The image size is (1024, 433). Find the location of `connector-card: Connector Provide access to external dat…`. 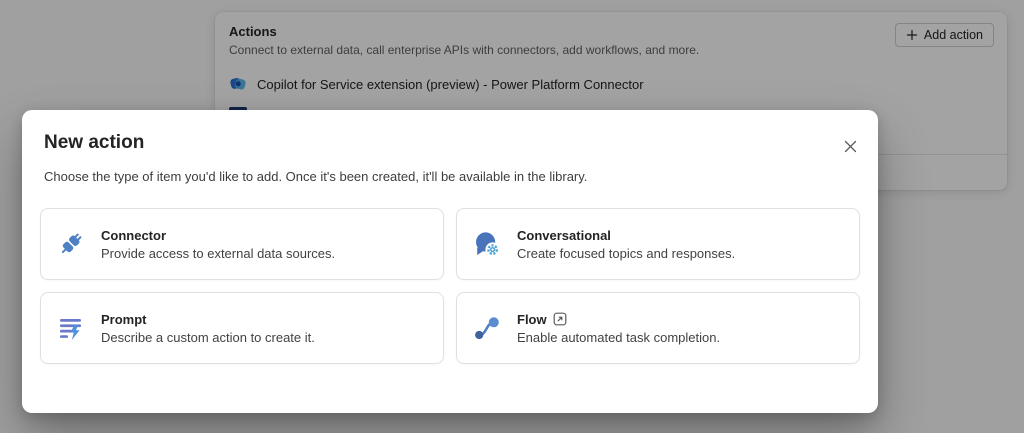

connector-card: Connector Provide access to external dat… is located at coordinates (242, 244).